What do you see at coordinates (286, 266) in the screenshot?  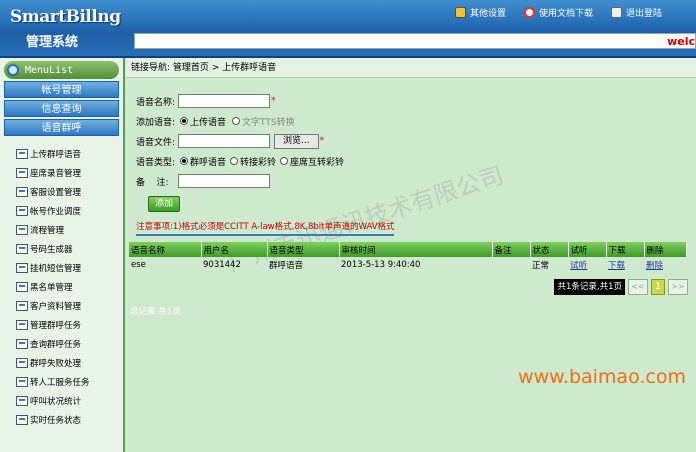 I see `cell-voice-type: 群呼语音` at bounding box center [286, 266].